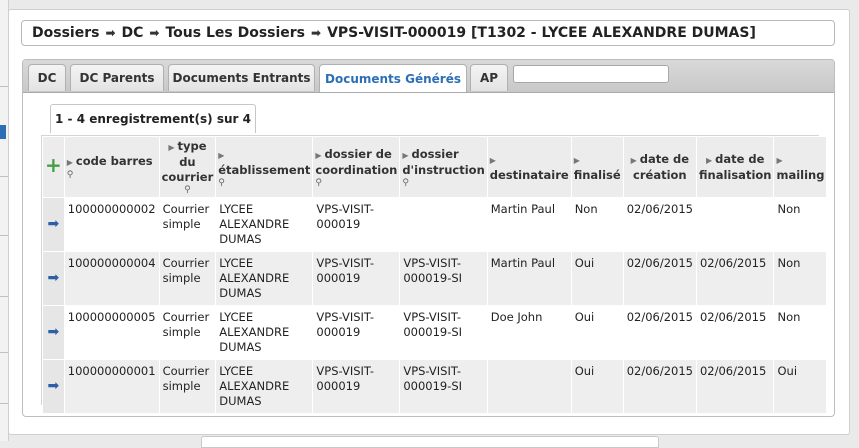 This screenshot has width=859, height=448. Describe the element at coordinates (800, 386) in the screenshot. I see `cell-mailing: Oui` at that location.